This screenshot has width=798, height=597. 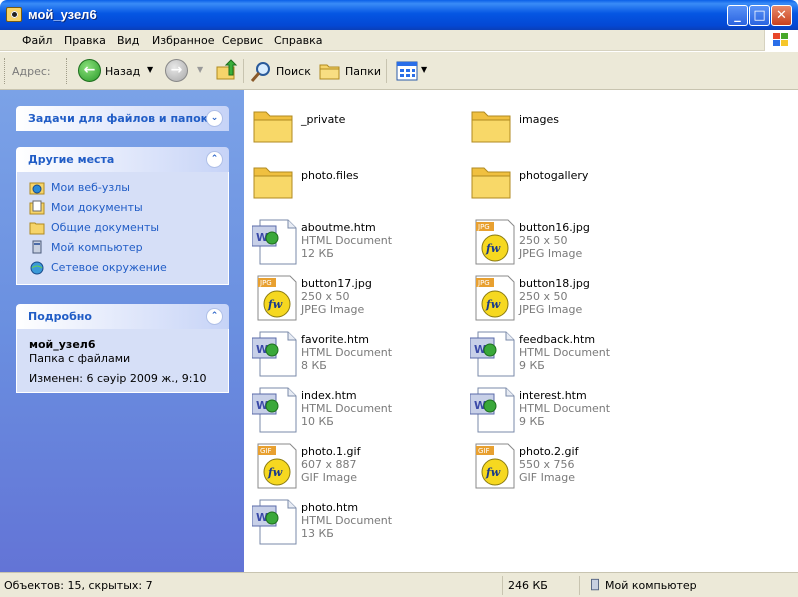 I want to click on search-icon, so click(x=261, y=72).